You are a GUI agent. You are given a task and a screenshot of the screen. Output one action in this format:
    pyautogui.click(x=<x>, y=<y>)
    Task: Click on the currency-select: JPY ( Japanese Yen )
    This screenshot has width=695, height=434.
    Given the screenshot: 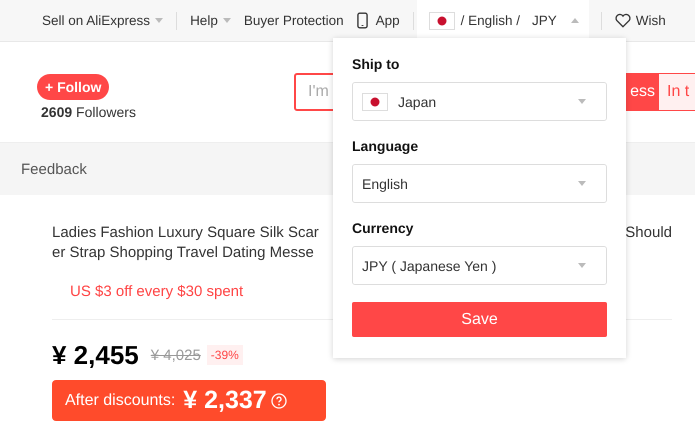 What is the action you would take?
    pyautogui.click(x=479, y=265)
    